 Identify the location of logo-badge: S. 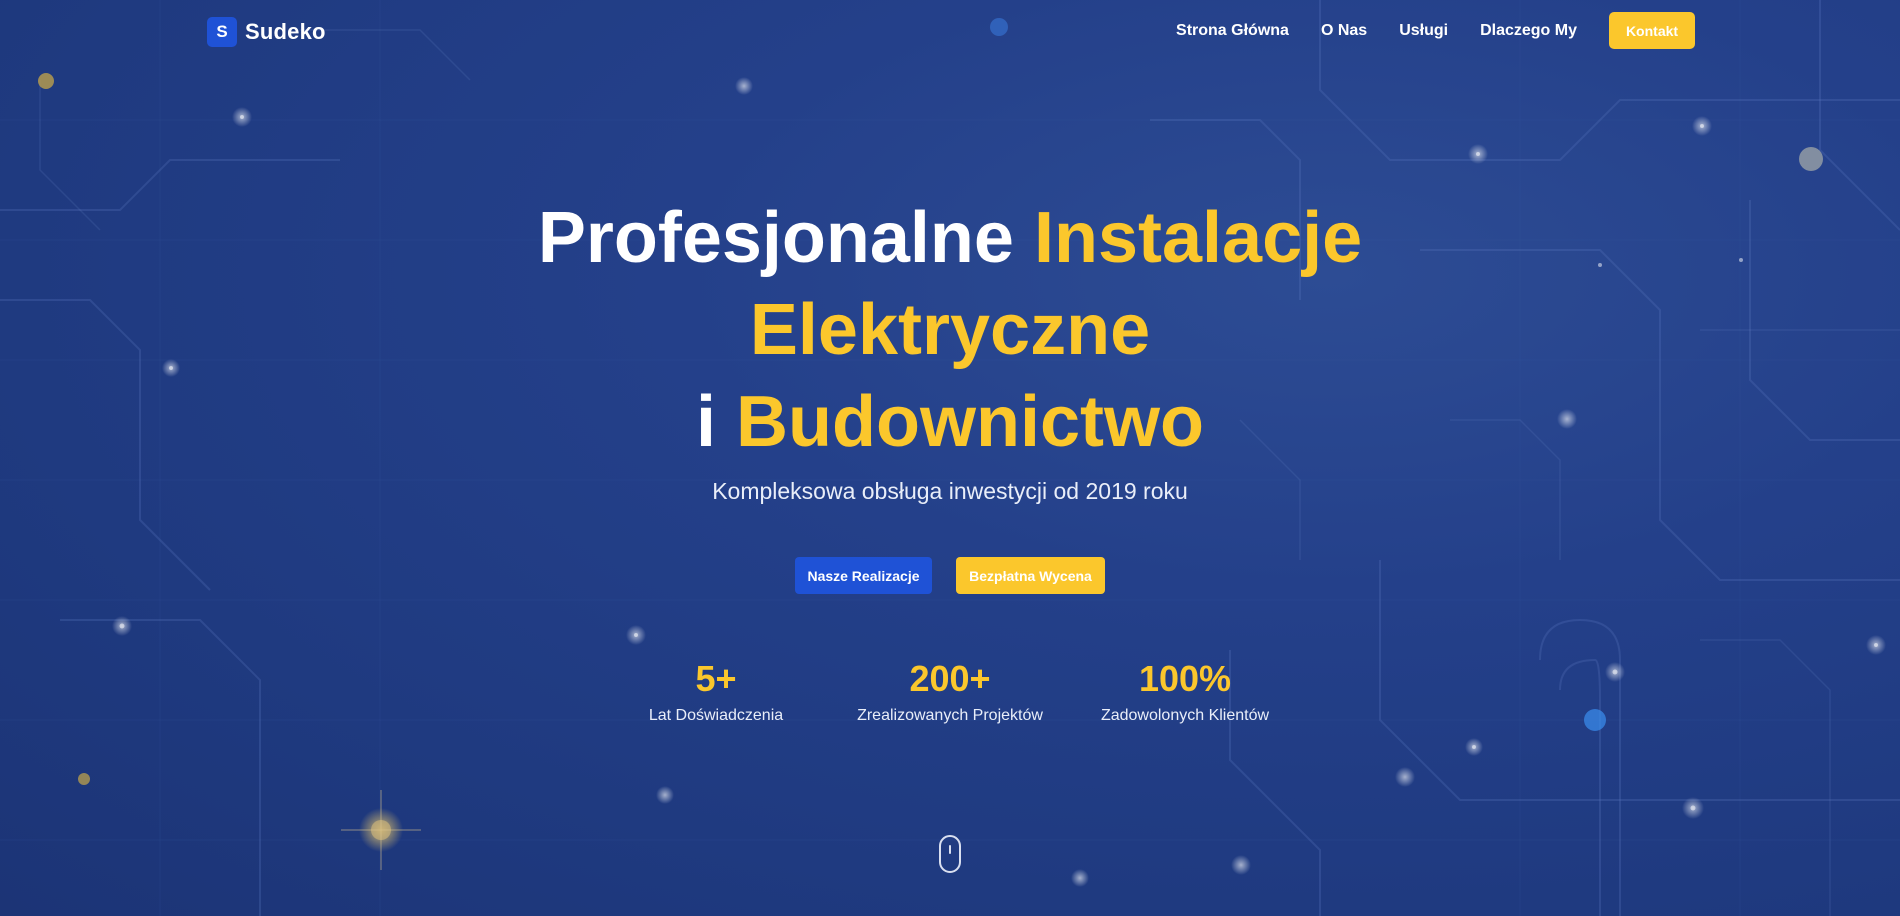
(222, 32).